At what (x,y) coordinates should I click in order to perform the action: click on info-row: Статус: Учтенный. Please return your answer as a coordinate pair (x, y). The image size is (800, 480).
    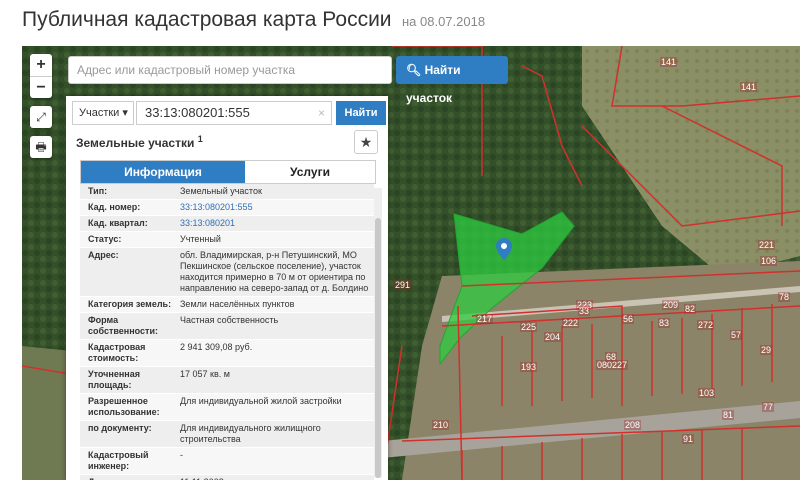
    Looking at the image, I should click on (227, 240).